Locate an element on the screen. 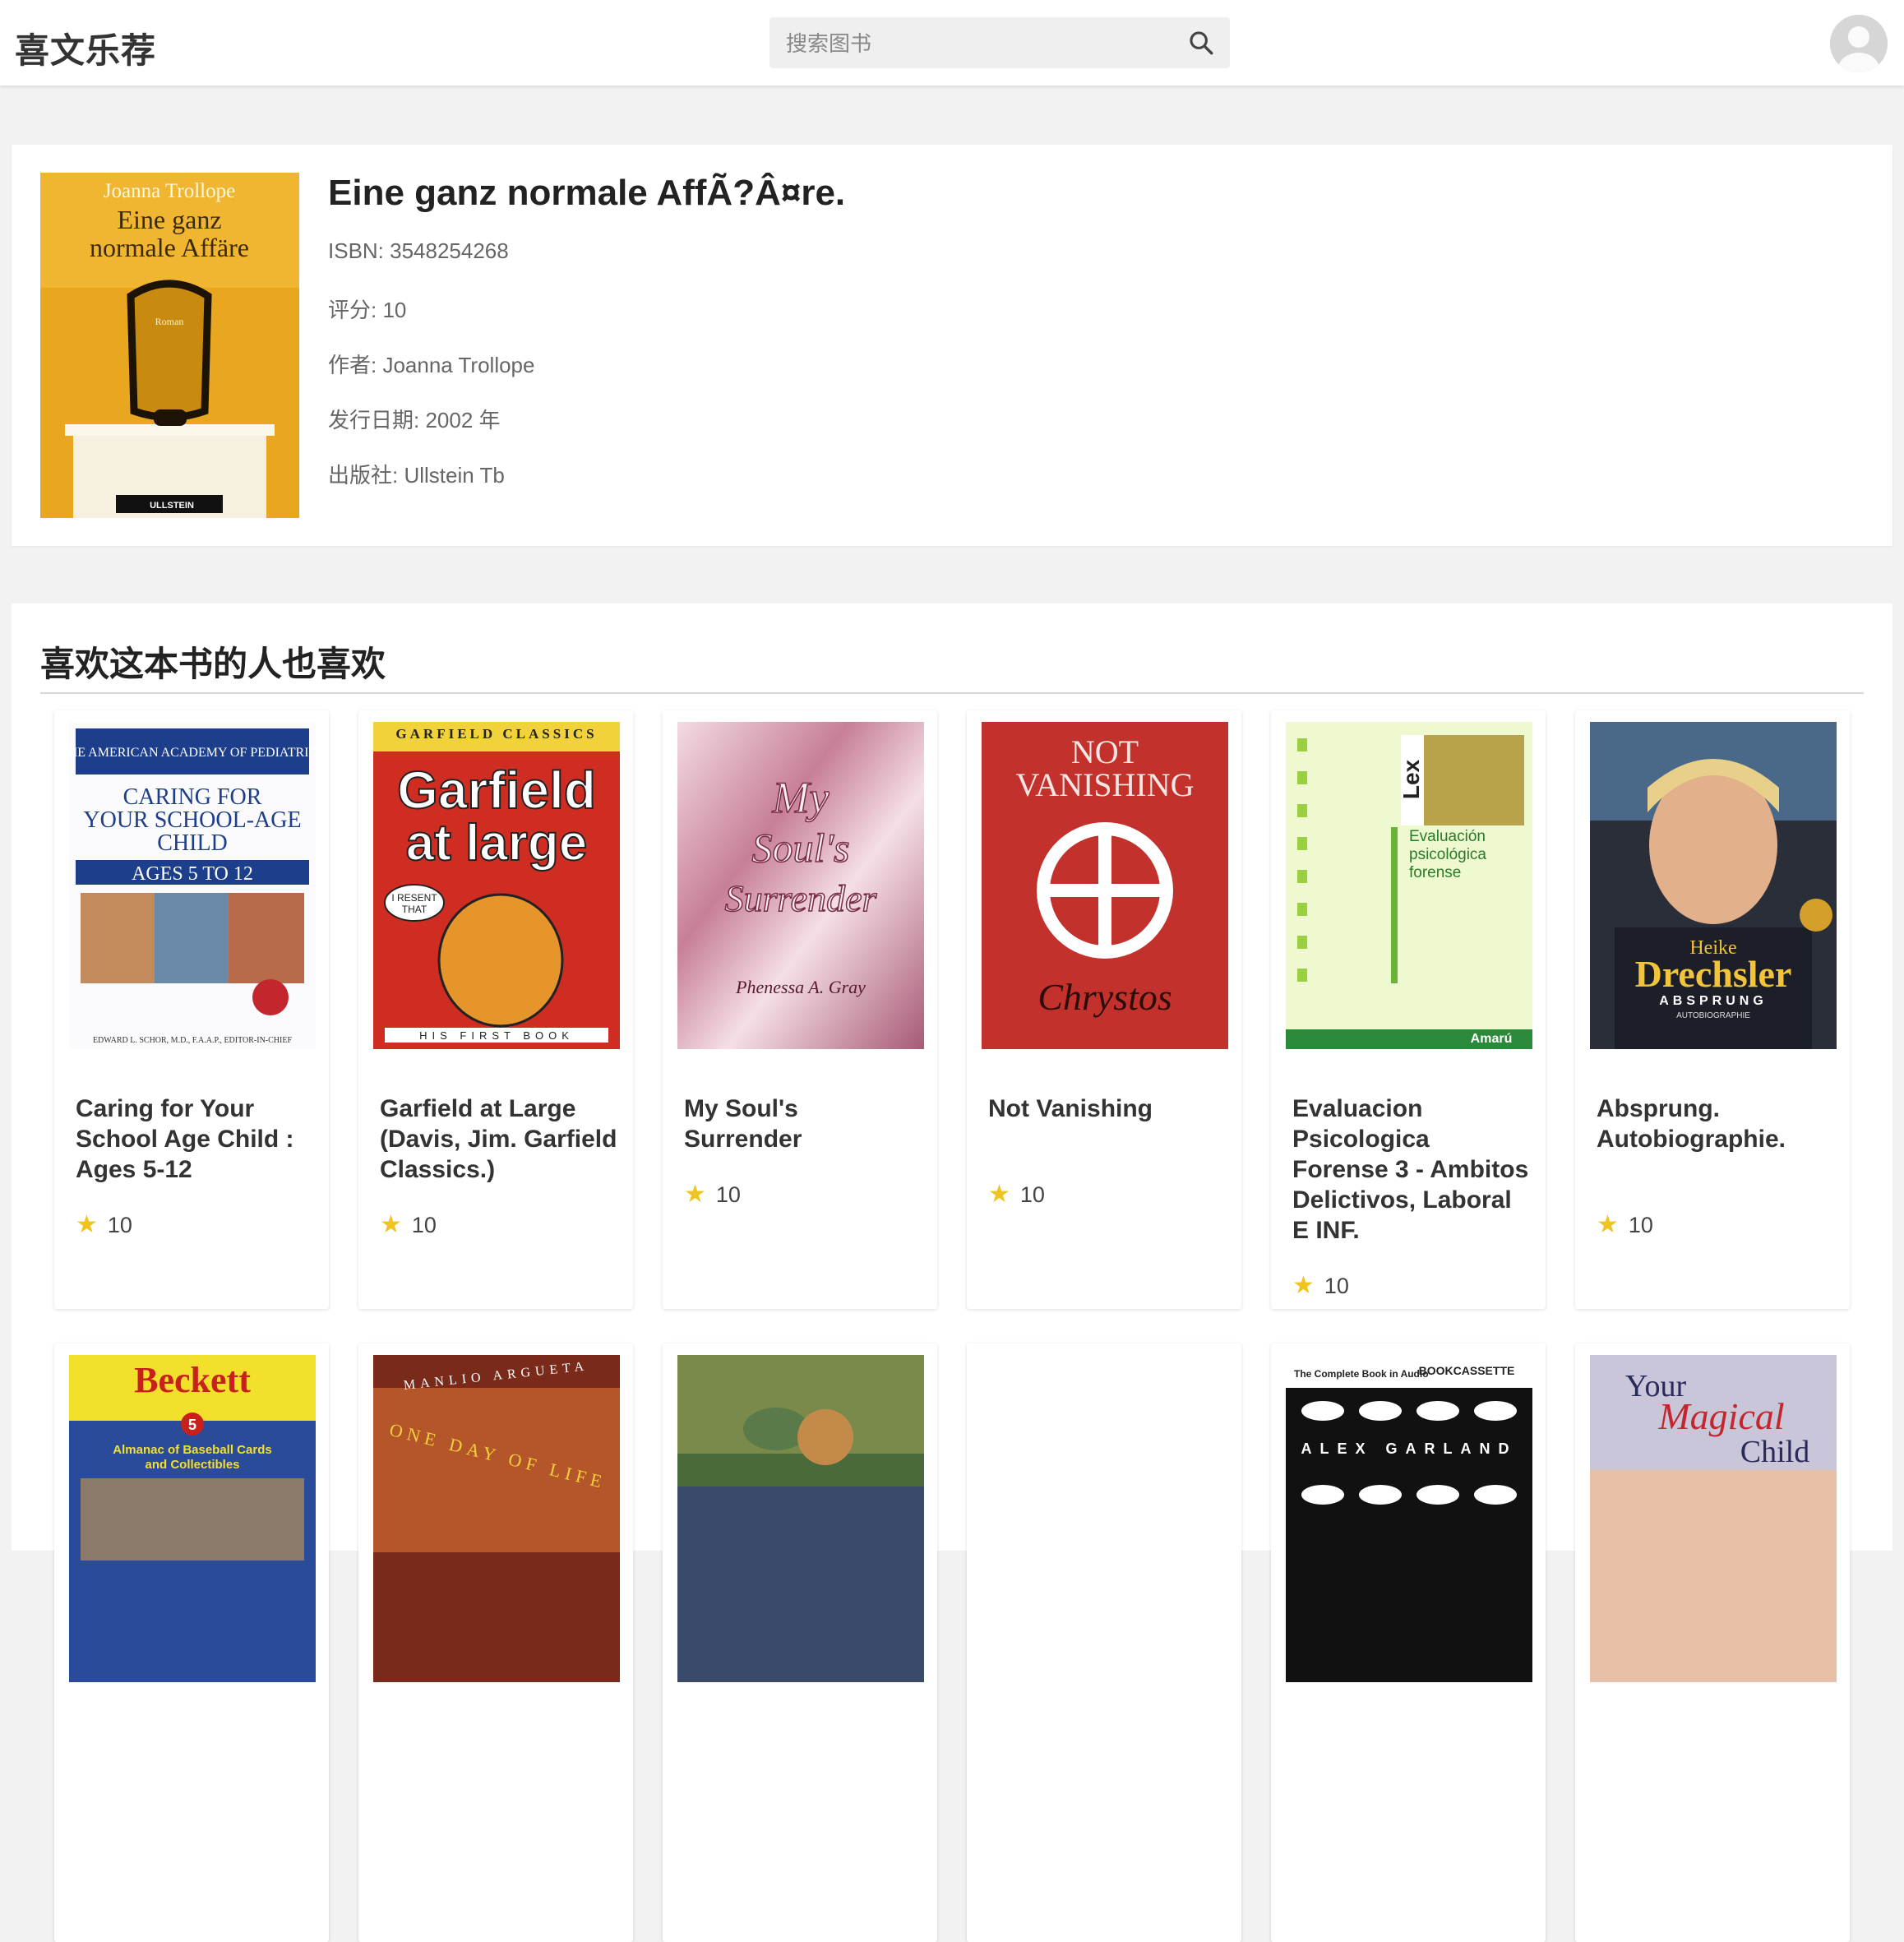  book-cover: NOT VANISHING Chrystos is located at coordinates (1105, 886).